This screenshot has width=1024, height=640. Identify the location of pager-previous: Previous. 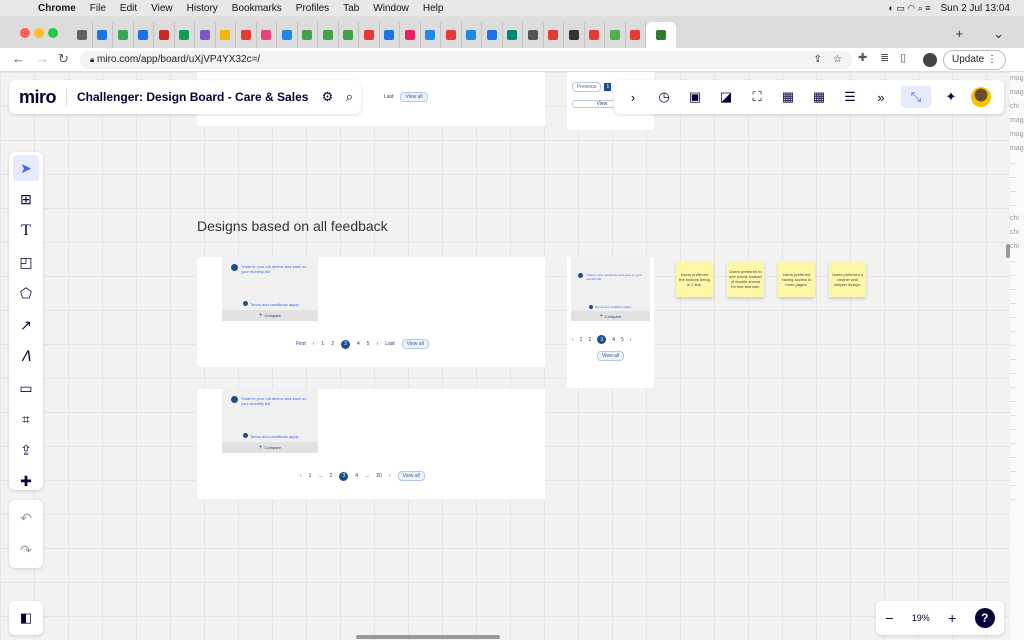
(587, 87).